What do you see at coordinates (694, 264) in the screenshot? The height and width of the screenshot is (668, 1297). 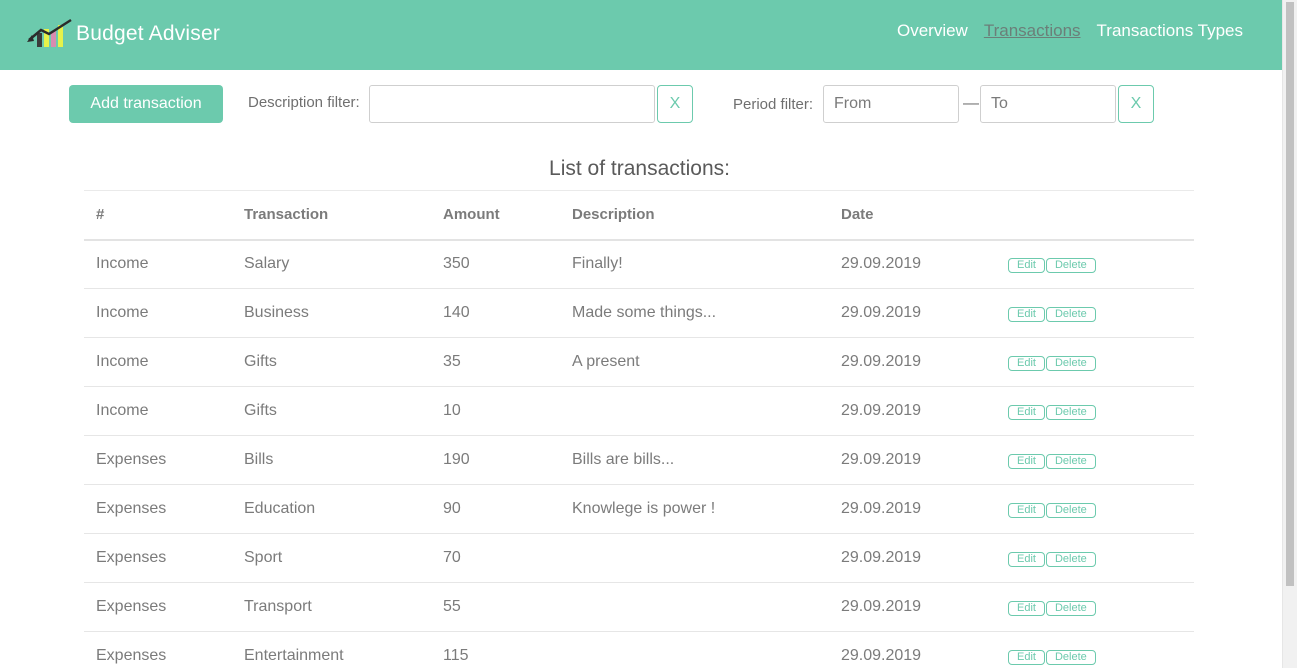 I see `cell-description: Finally!` at bounding box center [694, 264].